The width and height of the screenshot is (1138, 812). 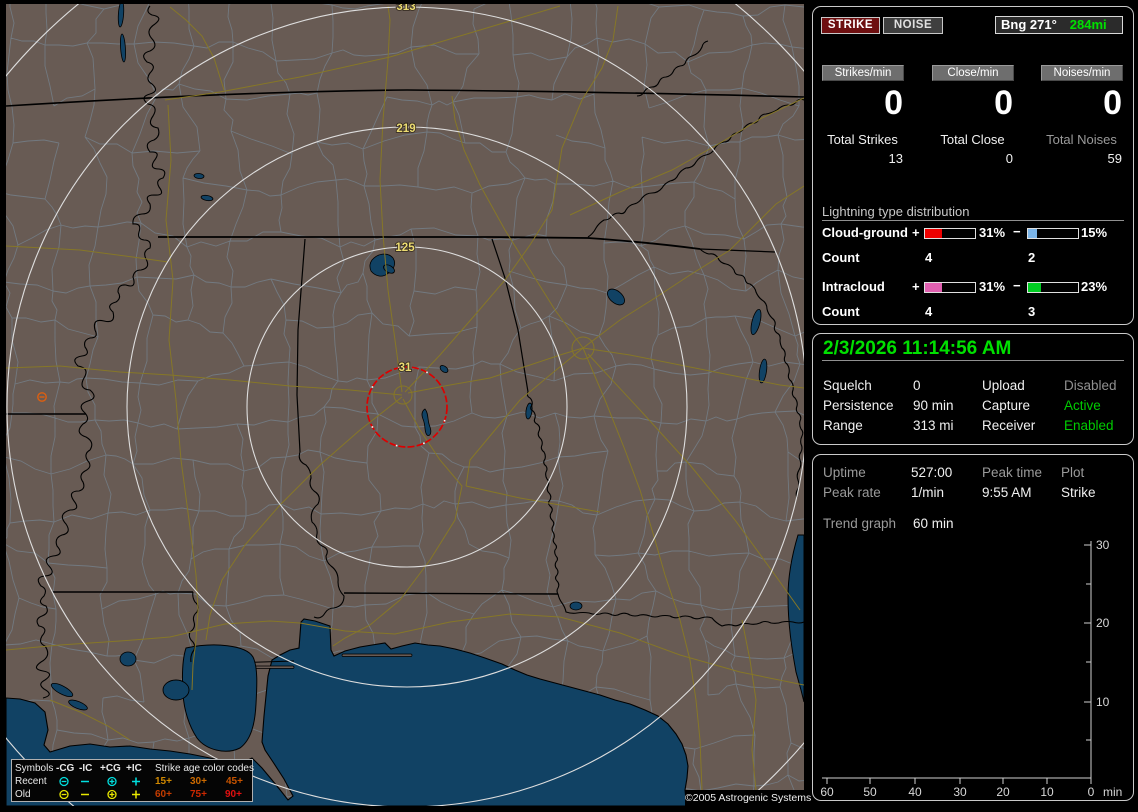 I want to click on svg-text: 219, so click(x=405, y=129).